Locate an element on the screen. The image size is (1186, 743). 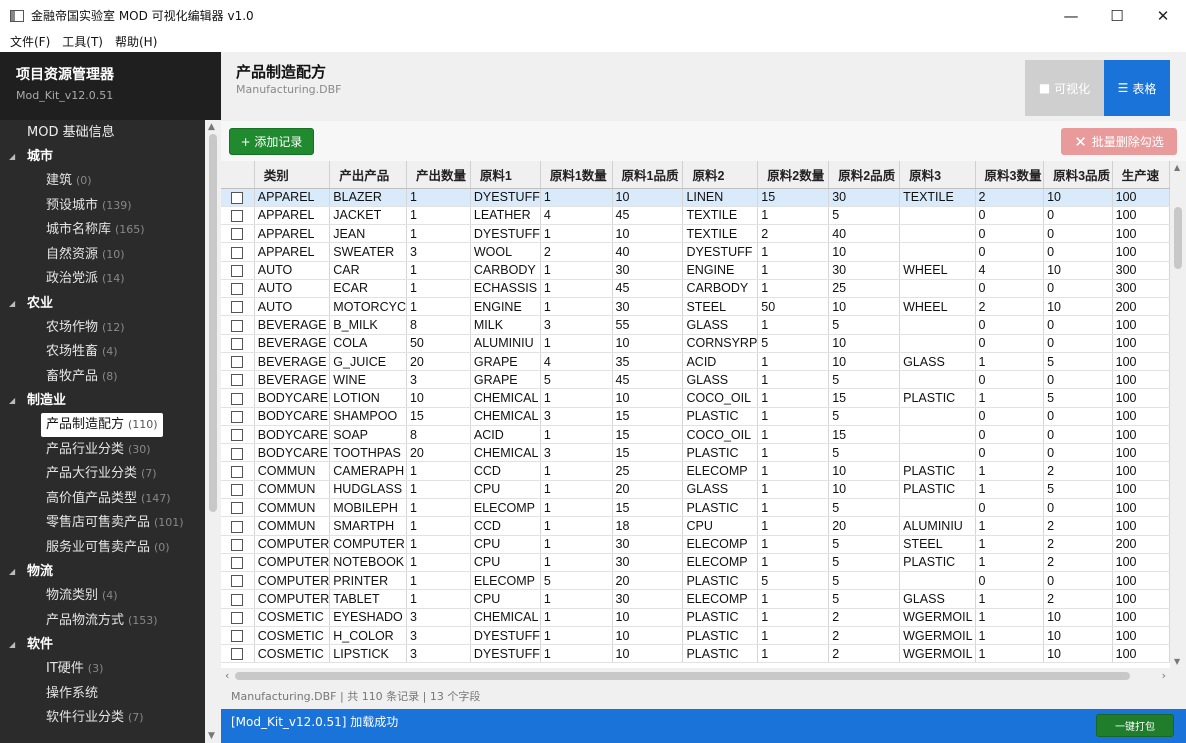
table-cell: CPU is located at coordinates (505, 599).